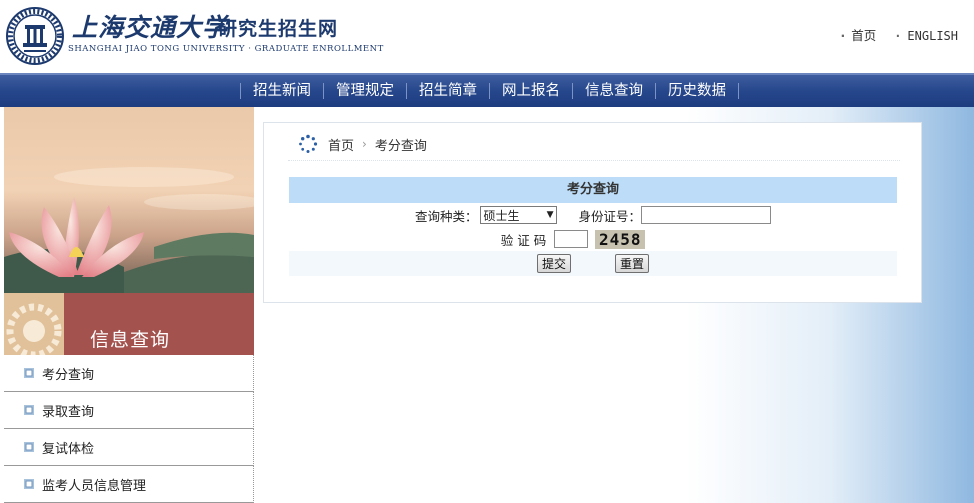 The height and width of the screenshot is (503, 974). What do you see at coordinates (308, 143) in the screenshot?
I see `spinner-icon` at bounding box center [308, 143].